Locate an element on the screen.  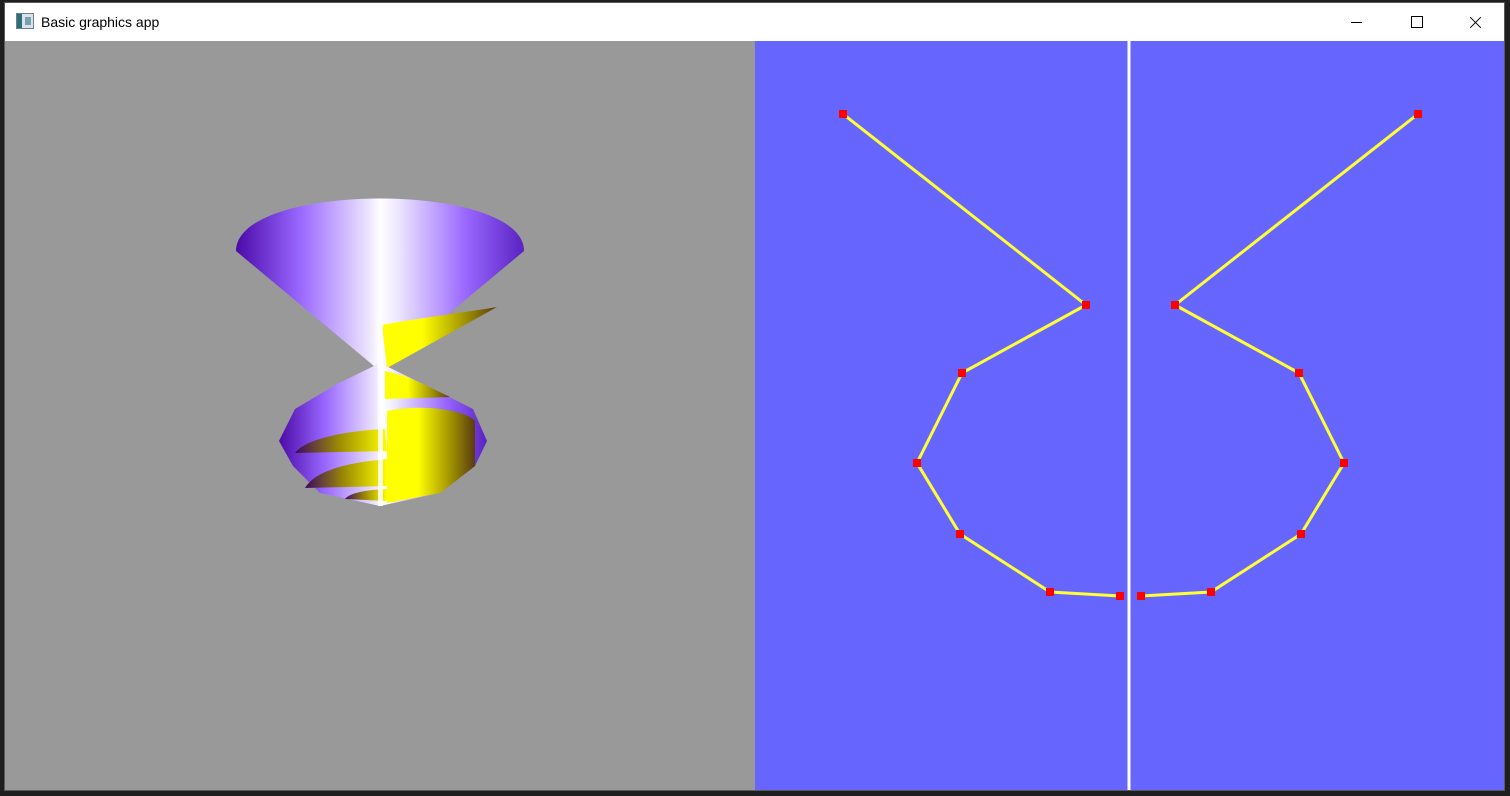
axis-highlight is located at coordinates (380, 413).